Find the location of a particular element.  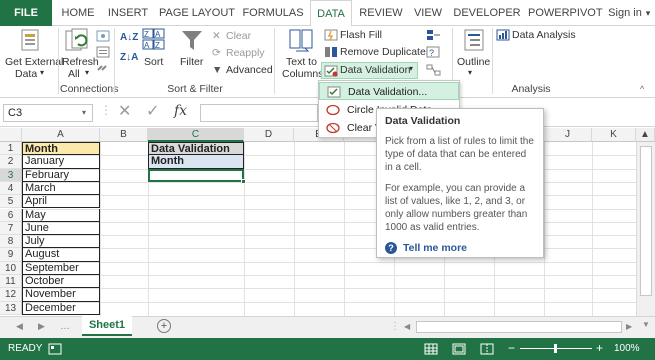

sheet-tab-sheet1: Sheet1 is located at coordinates (107, 326).